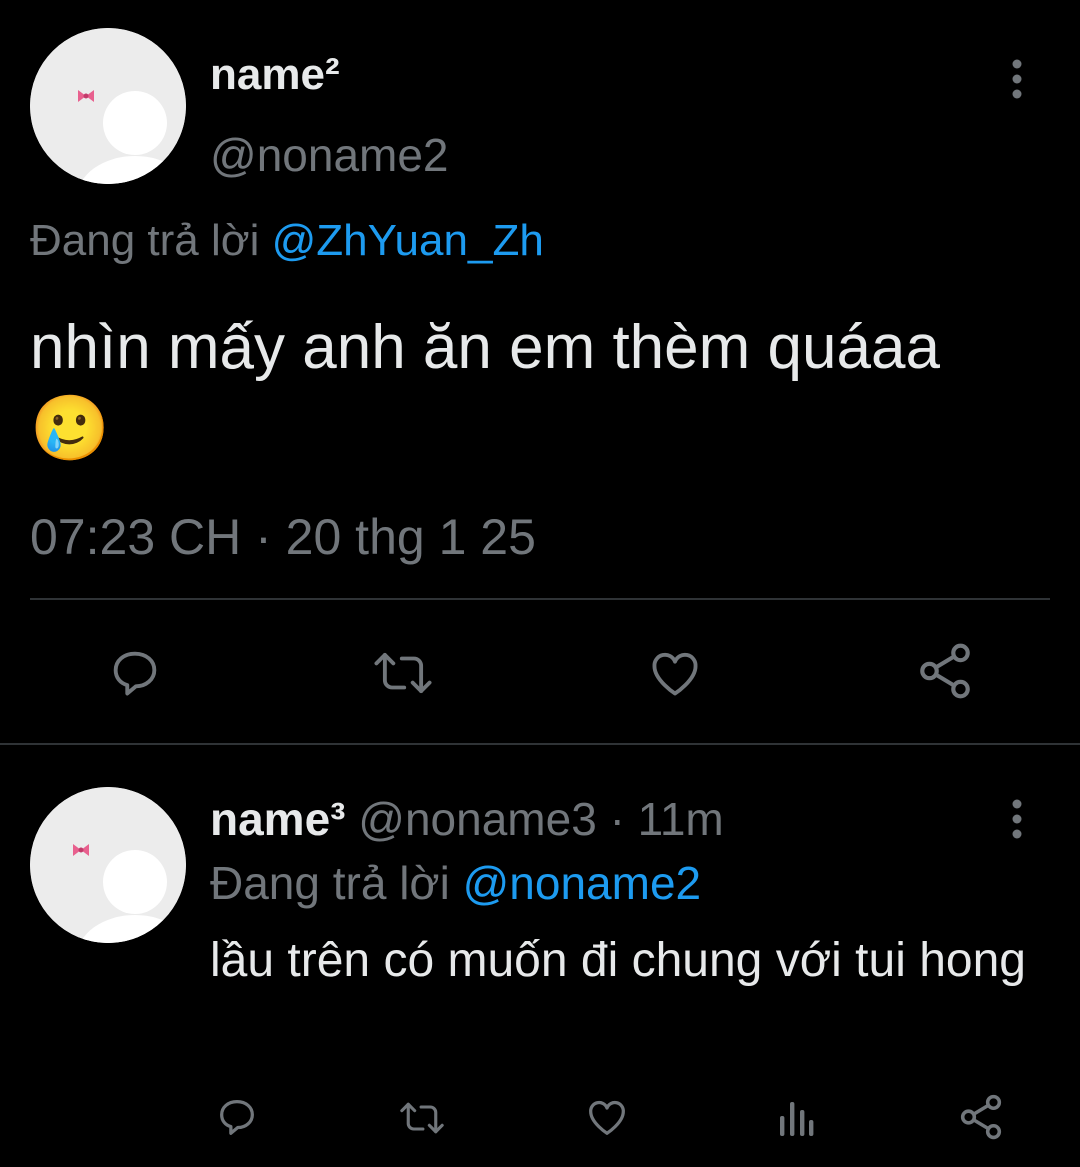 Image resolution: width=1080 pixels, height=1167 pixels. Describe the element at coordinates (477, 819) in the screenshot. I see `handle: @noname3` at that location.